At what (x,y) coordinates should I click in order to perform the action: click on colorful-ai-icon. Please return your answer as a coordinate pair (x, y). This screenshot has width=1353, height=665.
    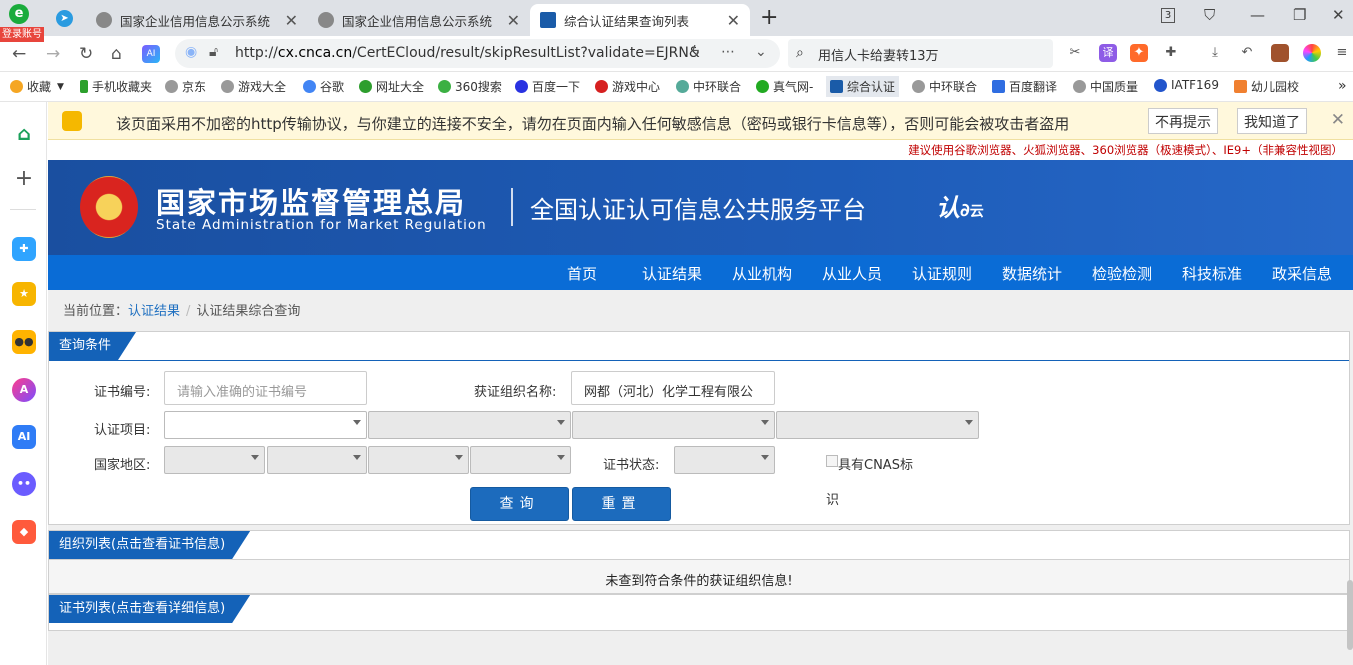
    Looking at the image, I should click on (1312, 53).